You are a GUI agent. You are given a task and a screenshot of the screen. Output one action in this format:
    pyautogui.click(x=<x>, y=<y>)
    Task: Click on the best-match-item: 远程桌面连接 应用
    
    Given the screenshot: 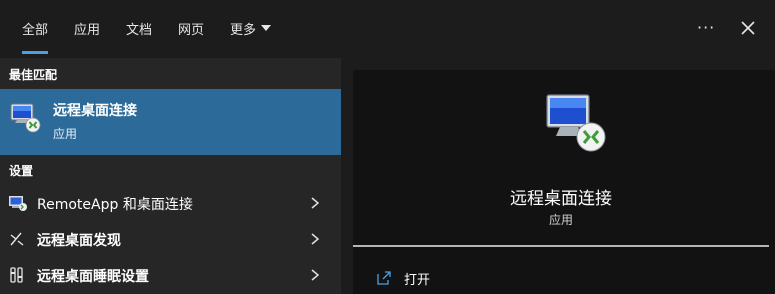 What is the action you would take?
    pyautogui.click(x=170, y=122)
    